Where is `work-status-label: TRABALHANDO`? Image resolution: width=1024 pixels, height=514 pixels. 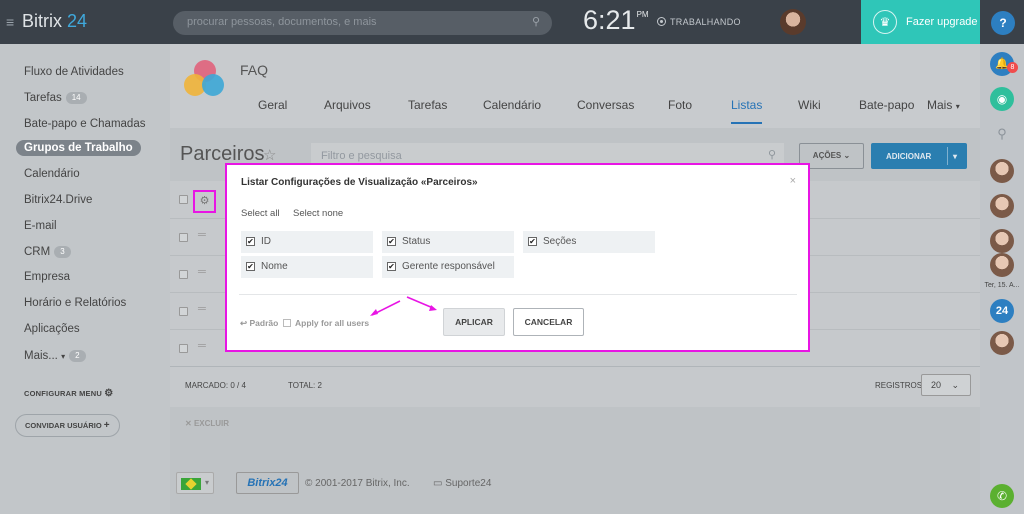
work-status-label: TRABALHANDO is located at coordinates (705, 22).